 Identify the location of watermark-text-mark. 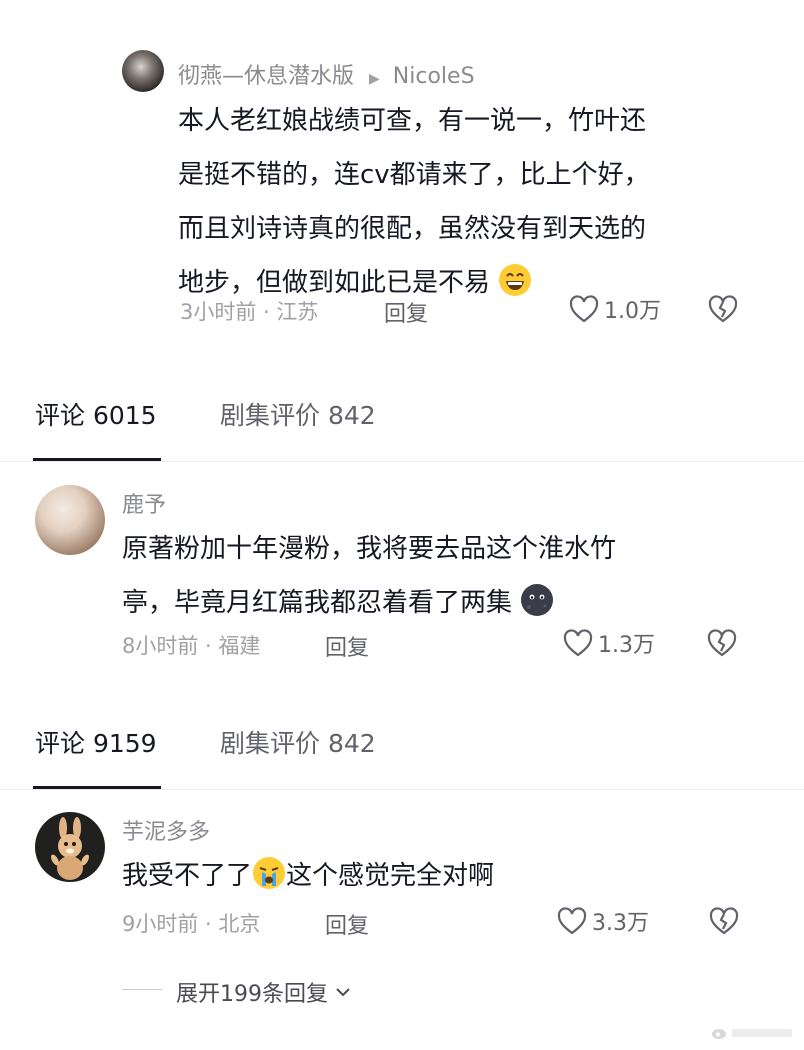
(762, 1033).